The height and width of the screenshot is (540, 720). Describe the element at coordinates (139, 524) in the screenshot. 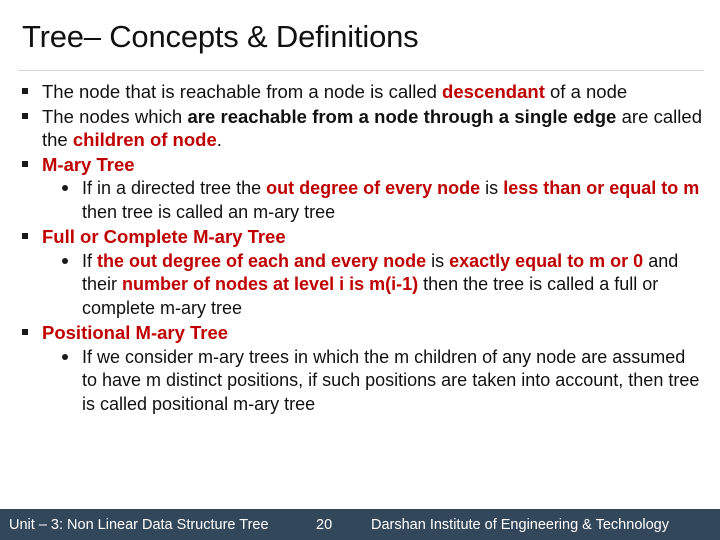

I see `footer-unit-label: Unit – 3: Non Linear Data Structure Tree` at that location.